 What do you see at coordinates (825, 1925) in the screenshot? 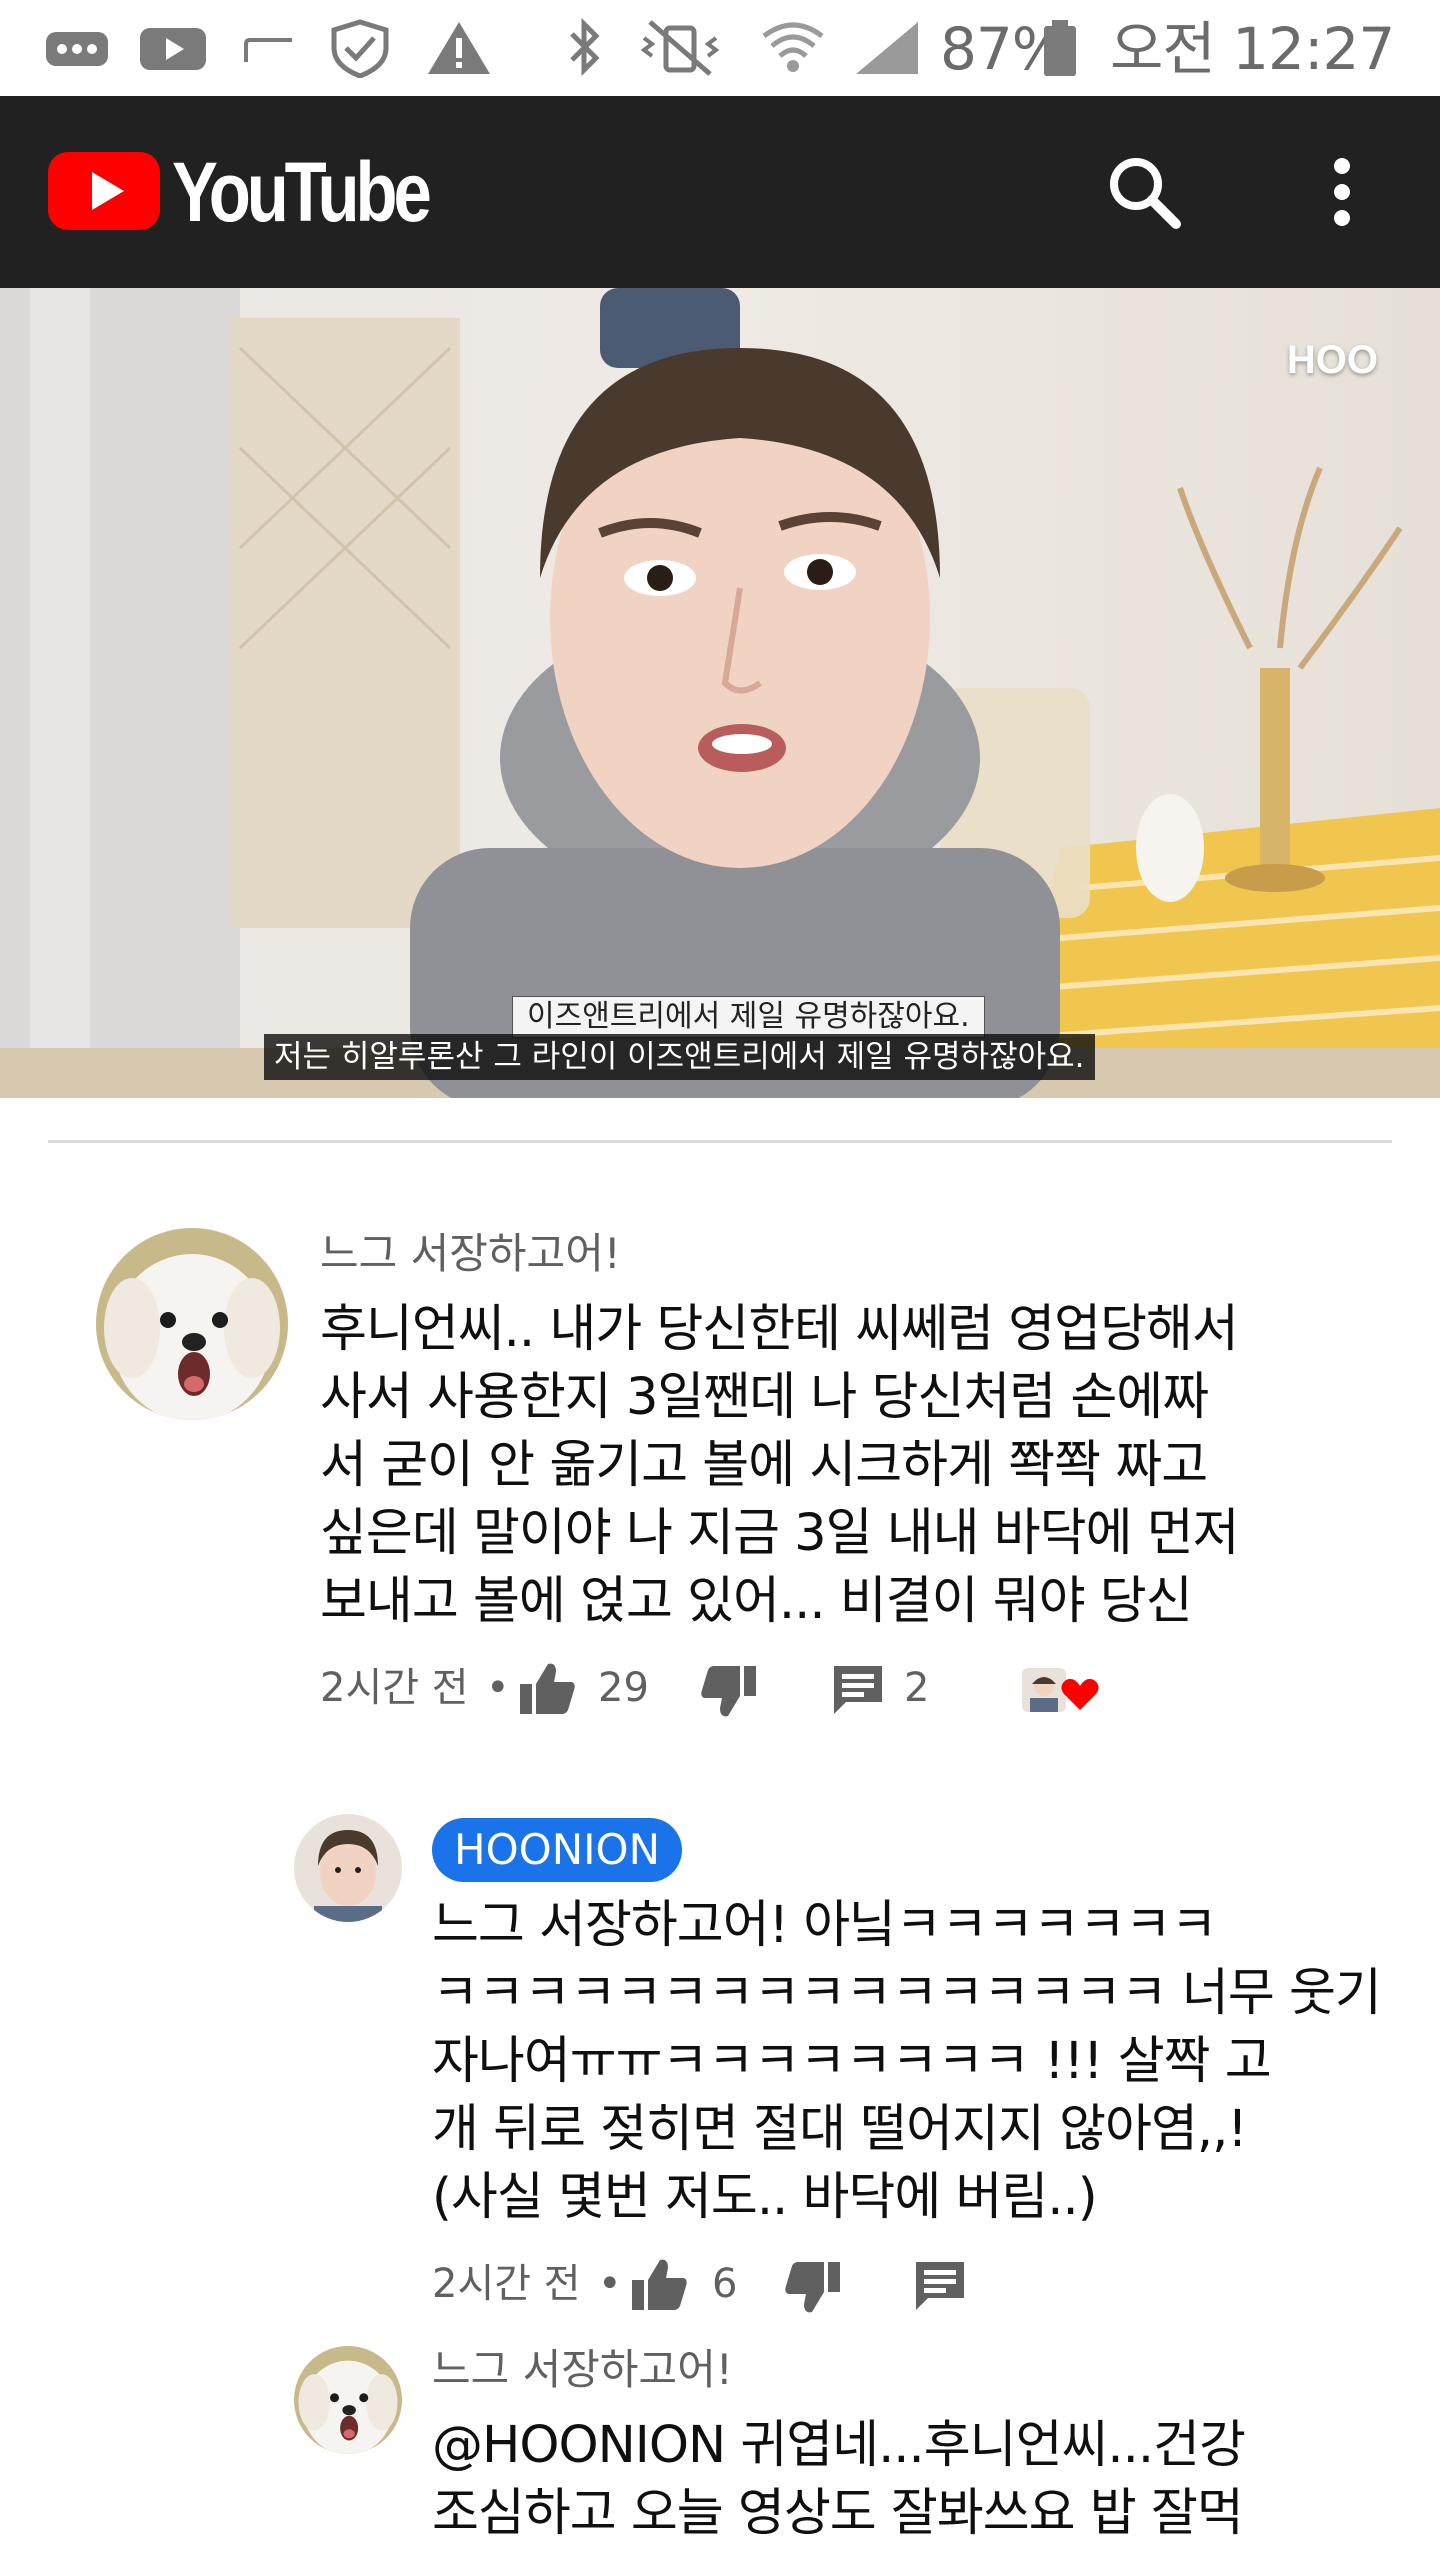
I see `reply-line: 느그 서장하고어! 아닠ㅋㅋㅋㅋㅋㅋㅋ` at bounding box center [825, 1925].